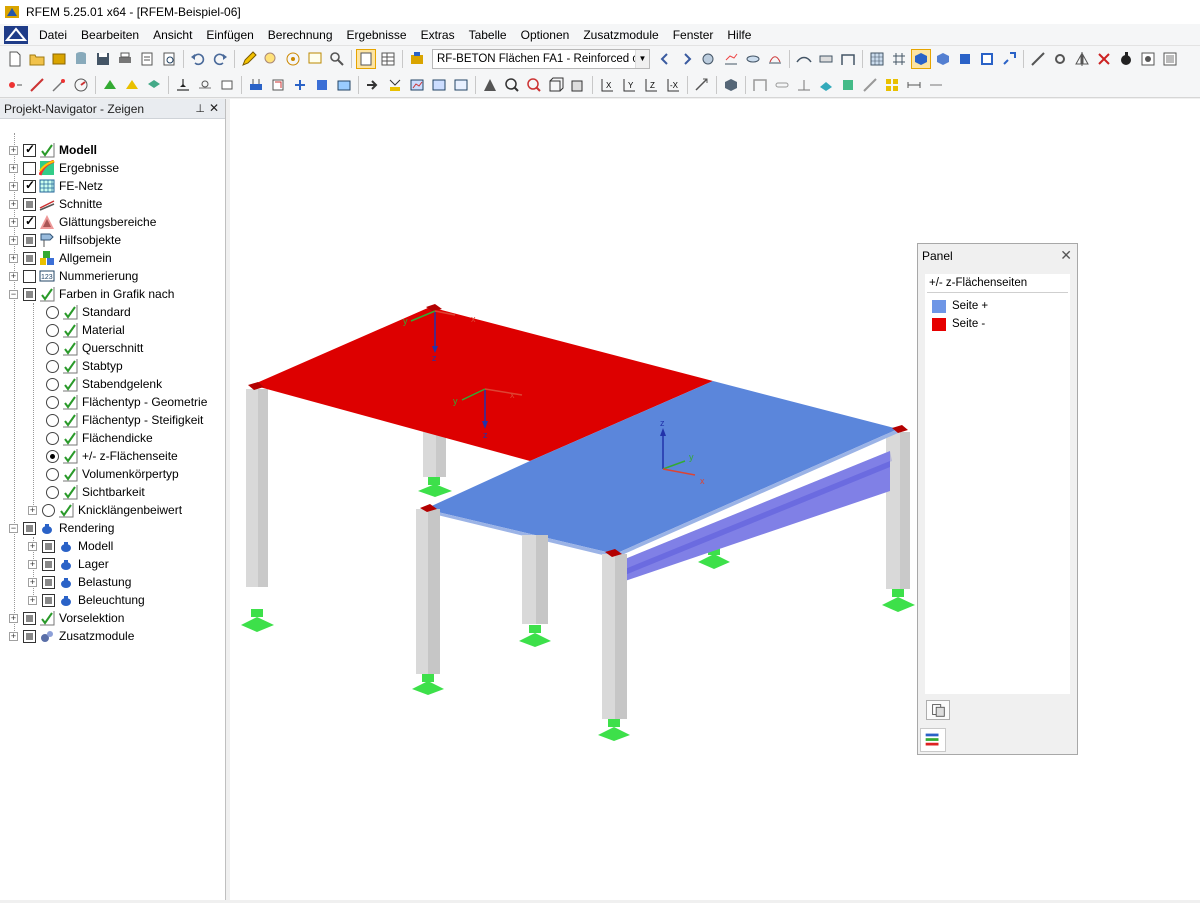 This screenshot has width=1200, height=903. I want to click on tree-item-farben-in-grafik: − Farben in Grafik nach, so click(91, 294).